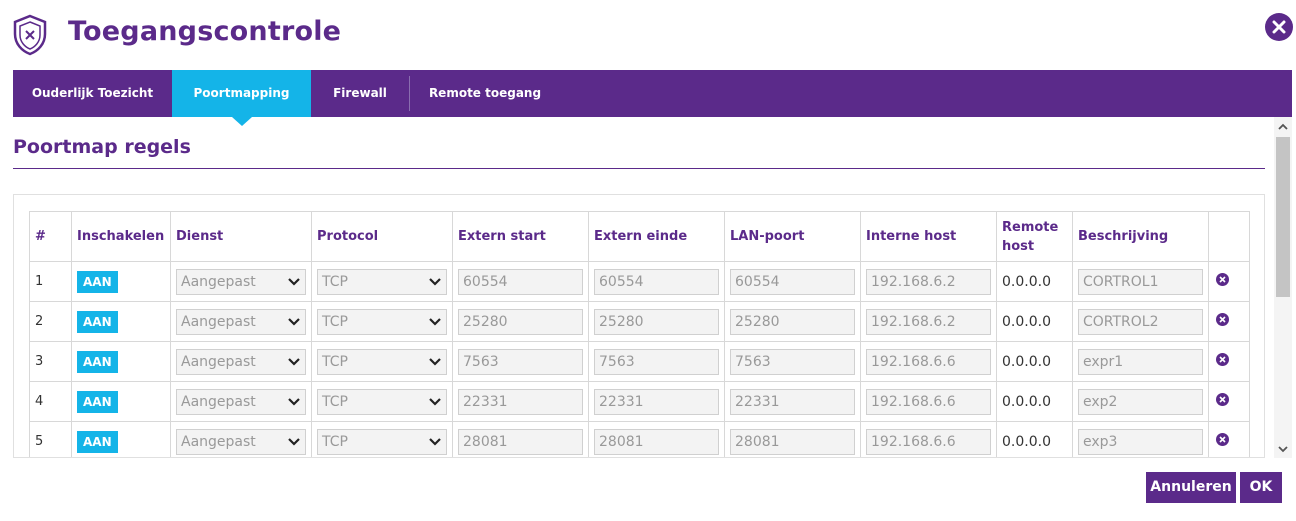 The image size is (1296, 521). I want to click on scroll-down-icon, so click(1283, 449).